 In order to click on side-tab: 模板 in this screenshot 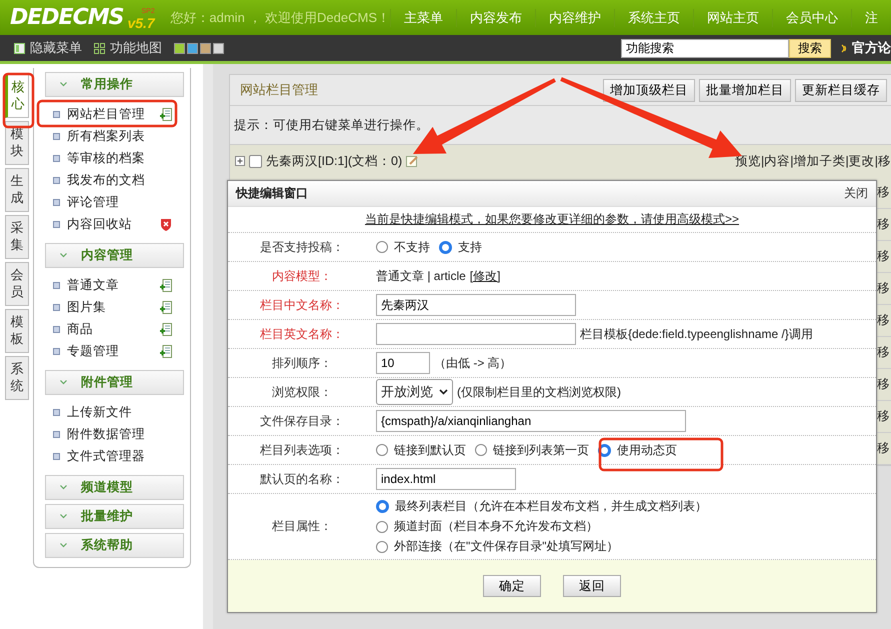, I will do `click(17, 331)`.